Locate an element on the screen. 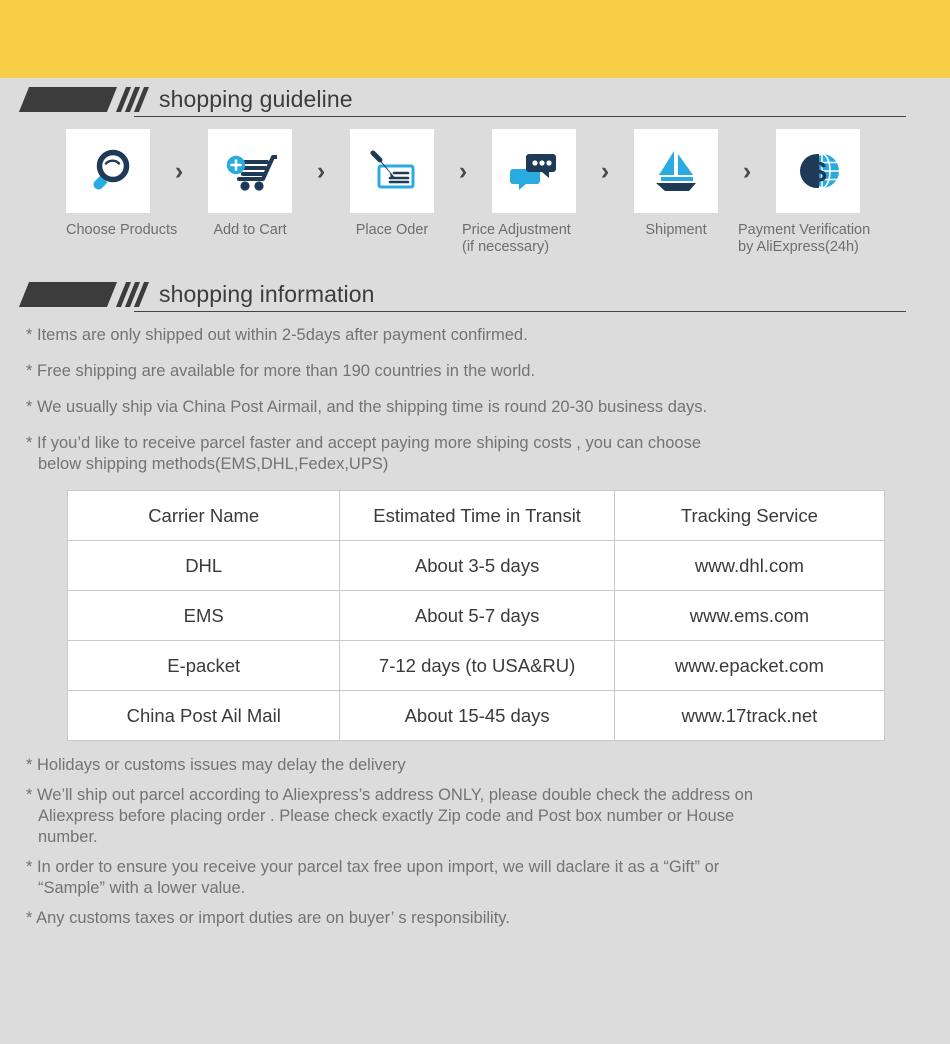 Image resolution: width=950 pixels, height=1044 pixels. table-cell-transit: About 5-7 days is located at coordinates (477, 615).